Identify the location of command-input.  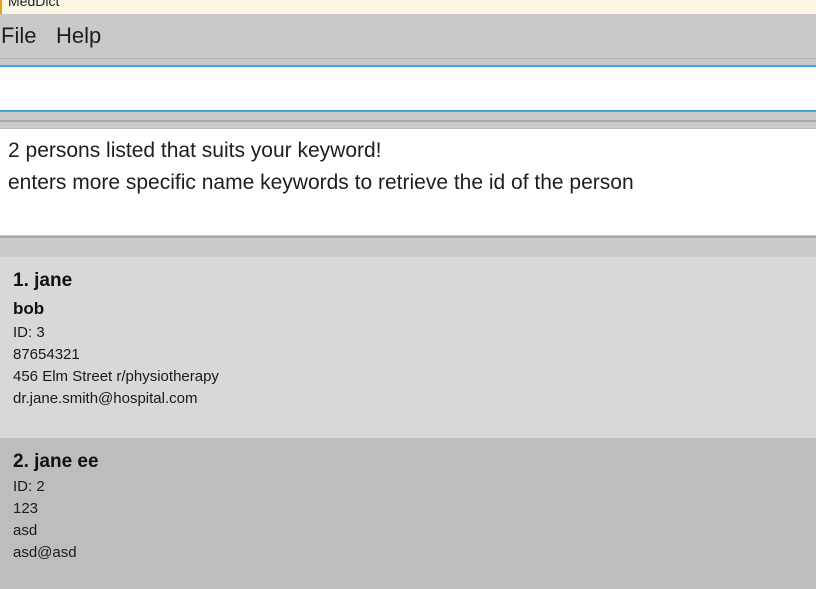
(408, 88).